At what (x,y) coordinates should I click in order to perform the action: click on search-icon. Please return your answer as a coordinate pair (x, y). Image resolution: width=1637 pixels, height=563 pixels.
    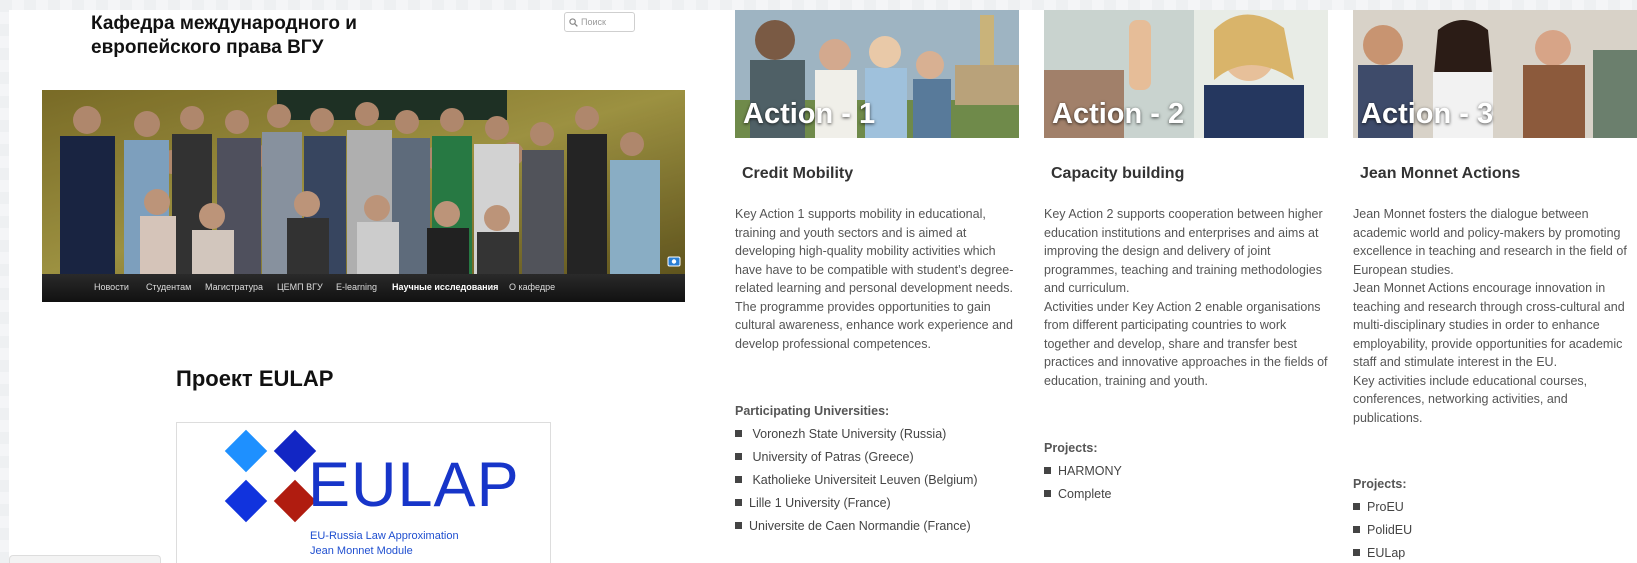
    Looking at the image, I should click on (573, 22).